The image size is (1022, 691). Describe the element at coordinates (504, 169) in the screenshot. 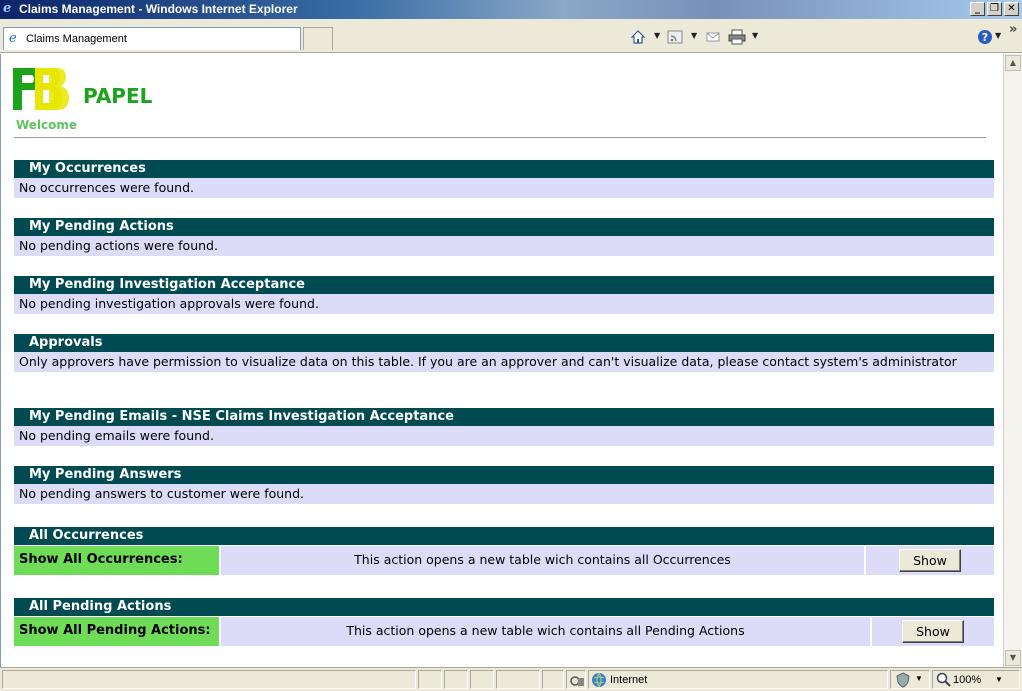

I see `section-title: My Occurrences` at that location.